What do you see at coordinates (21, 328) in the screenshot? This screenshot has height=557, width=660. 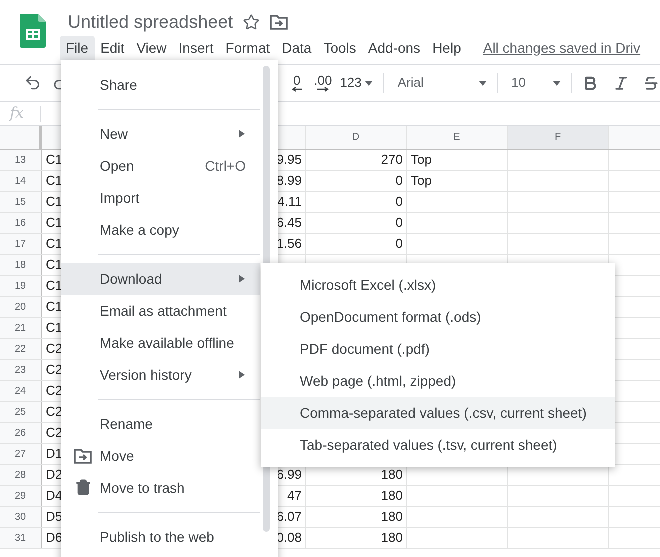 I see `row-number: 21` at bounding box center [21, 328].